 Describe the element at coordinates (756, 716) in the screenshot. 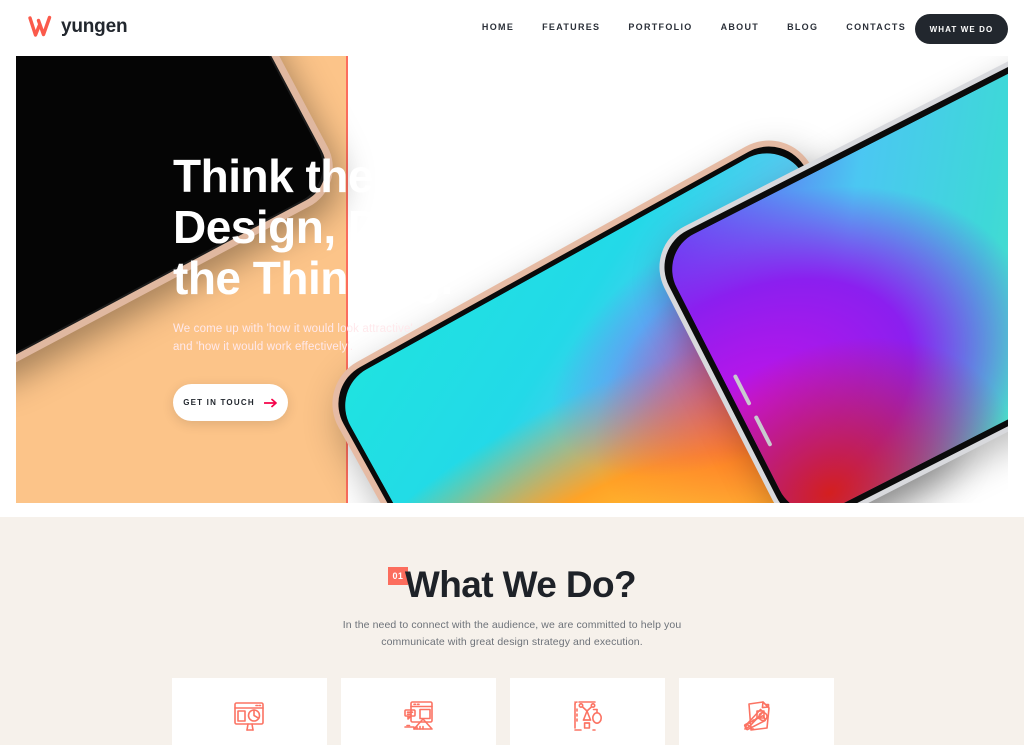

I see `document-ruler-pencil-icon` at that location.